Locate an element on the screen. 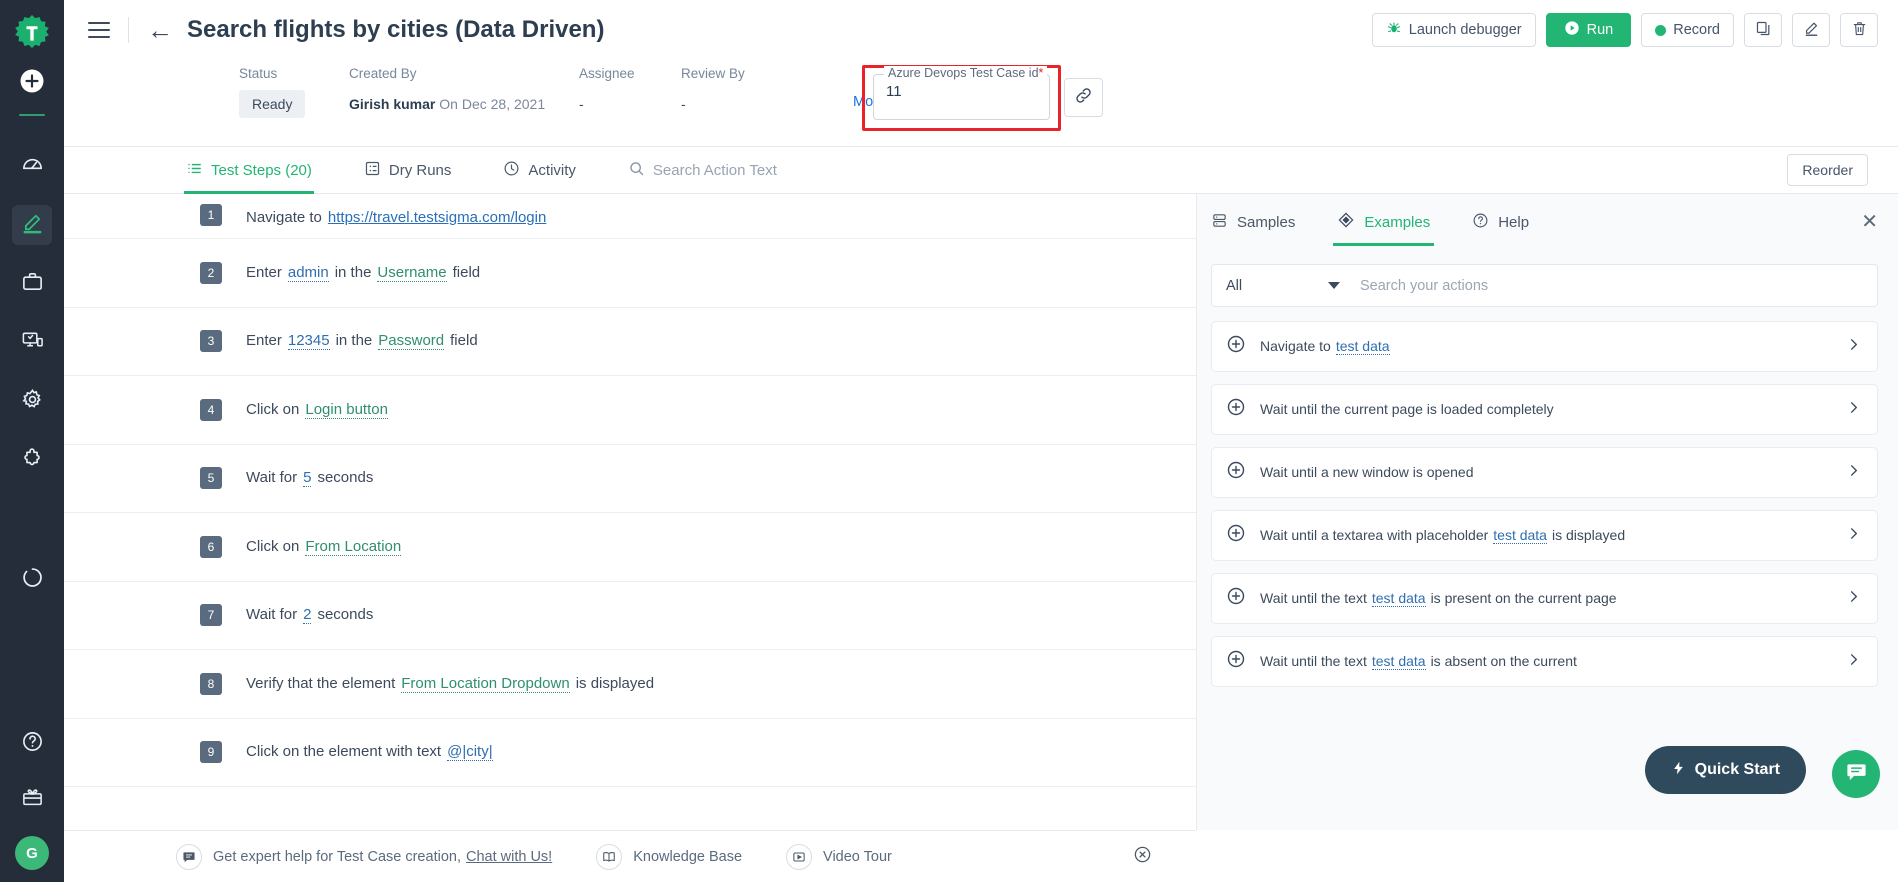 The height and width of the screenshot is (882, 1898). sidebar-item-settings is located at coordinates (32, 402).